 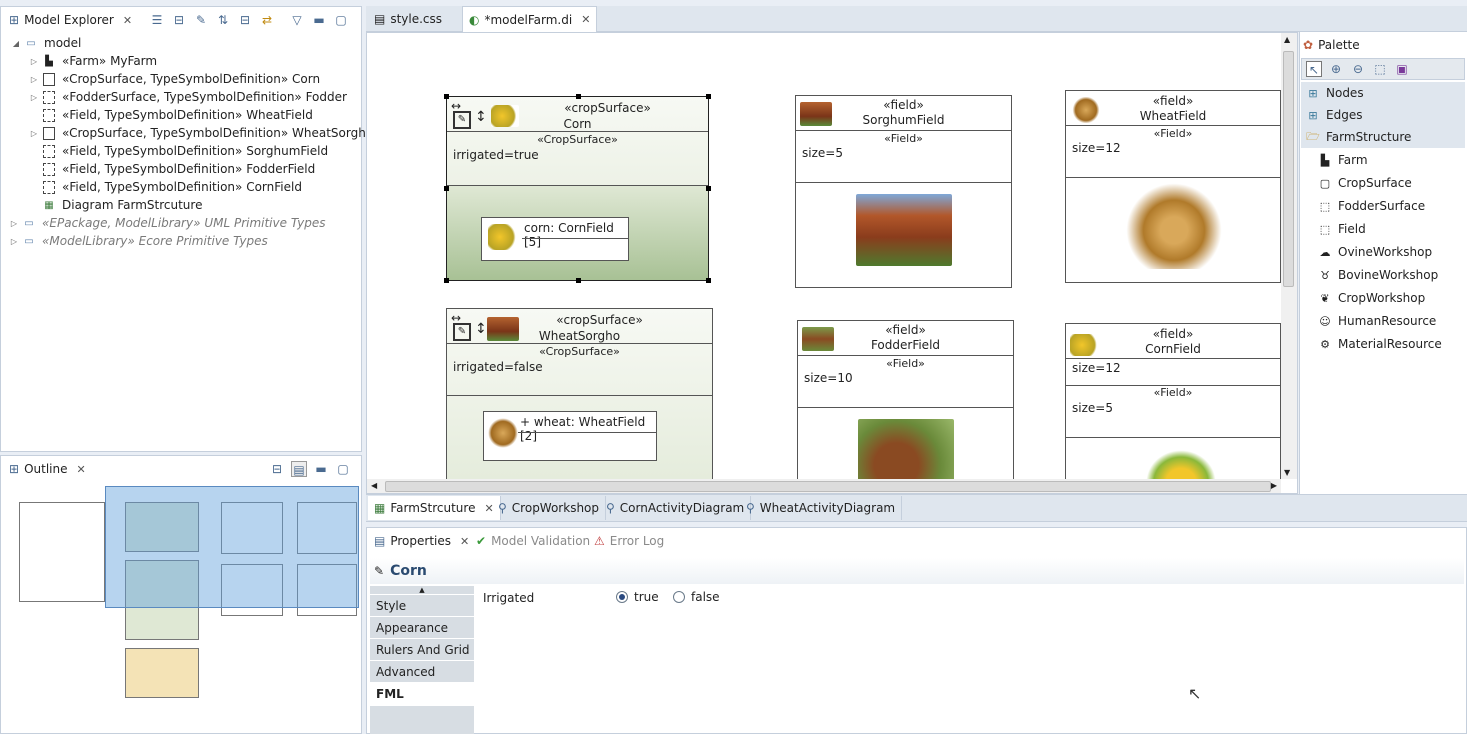 I want to click on select-tool-icon: ↖, so click(x=1314, y=69).